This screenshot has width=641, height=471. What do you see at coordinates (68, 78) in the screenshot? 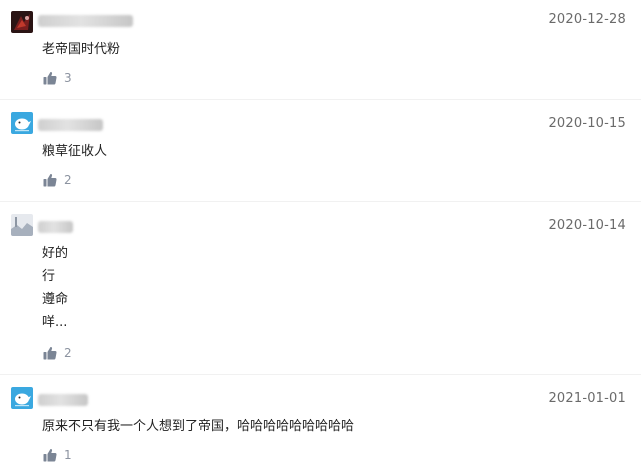
I see `like-count: 3` at bounding box center [68, 78].